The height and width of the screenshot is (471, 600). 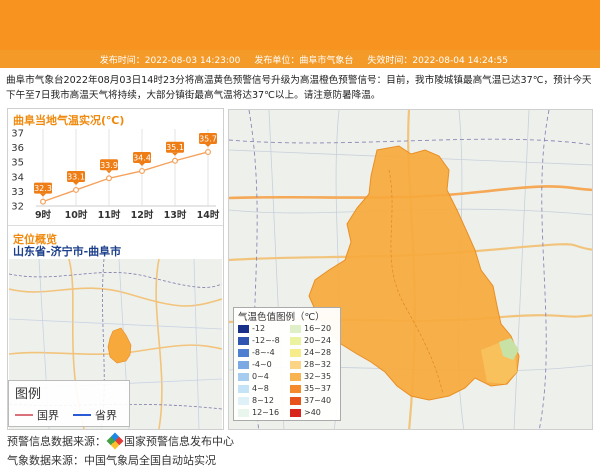 I want to click on publisher: 发布单位：曲阜市气象台, so click(x=304, y=60).